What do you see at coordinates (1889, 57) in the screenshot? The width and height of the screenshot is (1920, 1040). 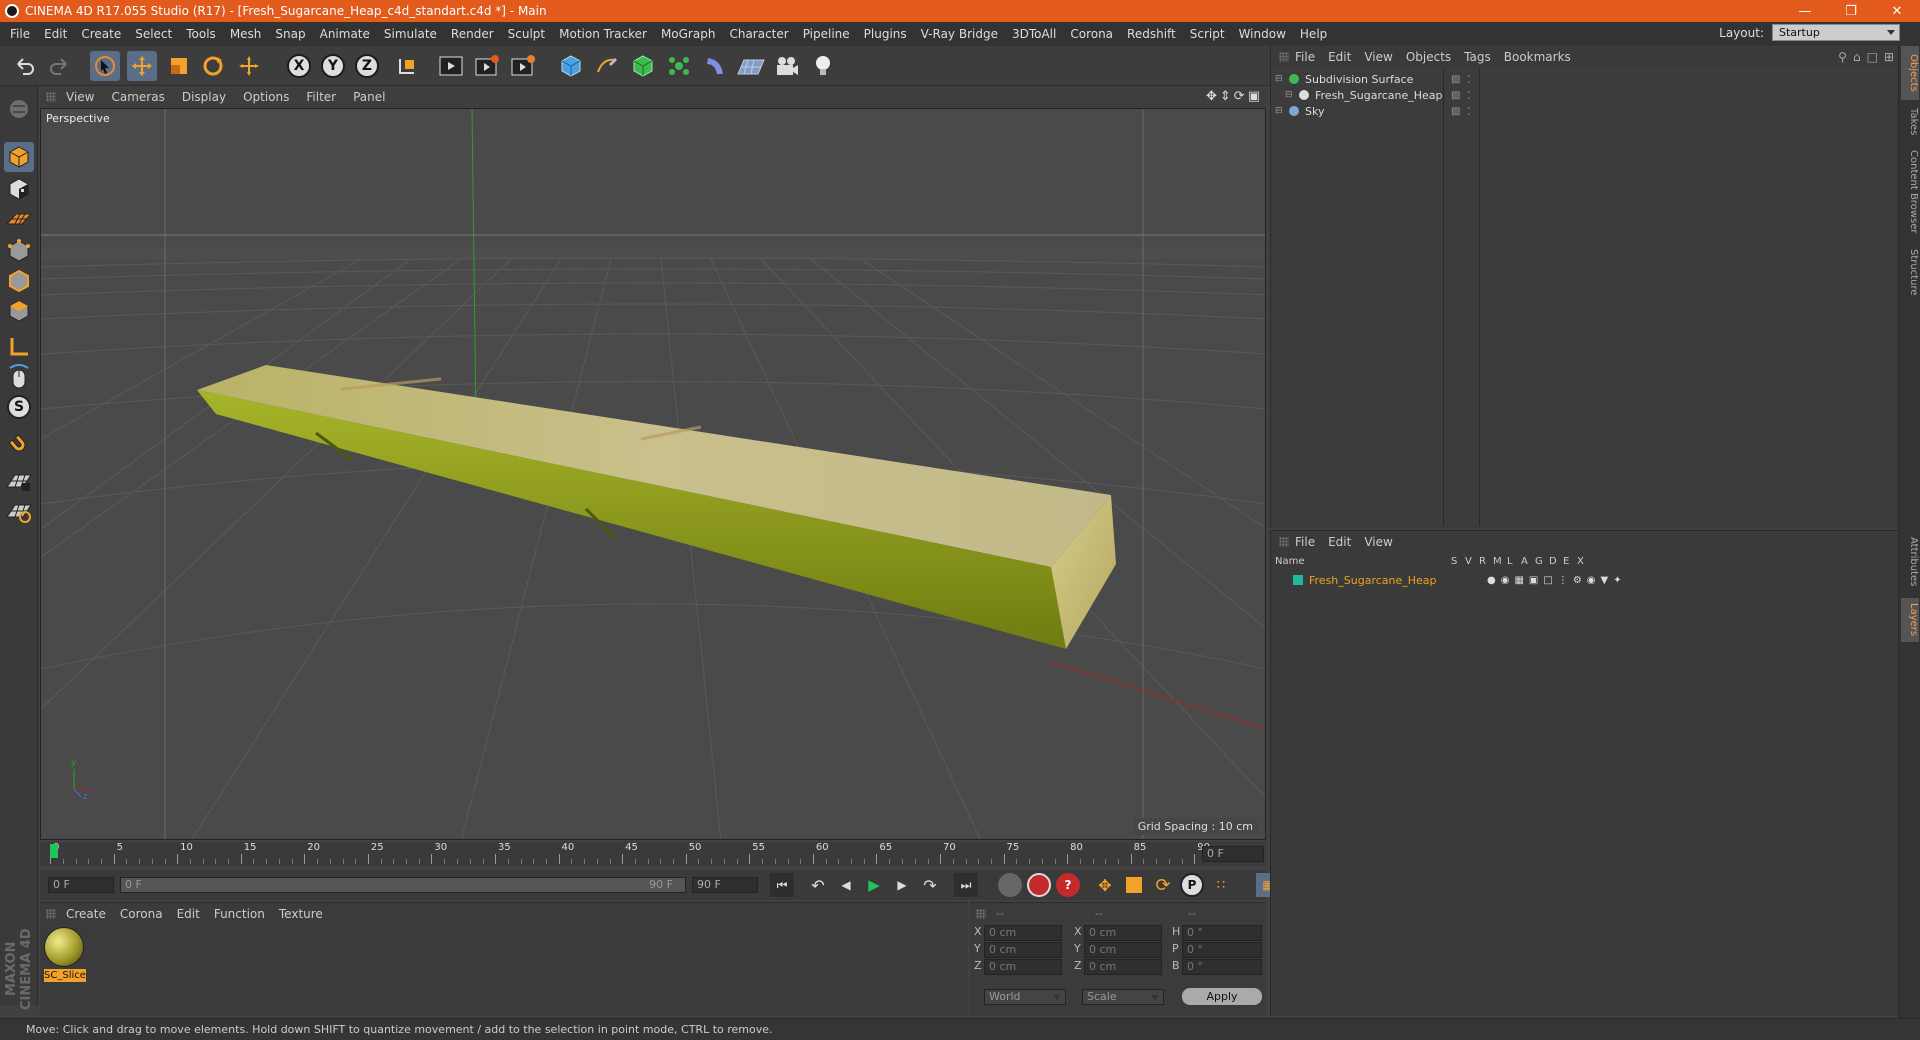 I see `expand-icon: ⊞` at bounding box center [1889, 57].